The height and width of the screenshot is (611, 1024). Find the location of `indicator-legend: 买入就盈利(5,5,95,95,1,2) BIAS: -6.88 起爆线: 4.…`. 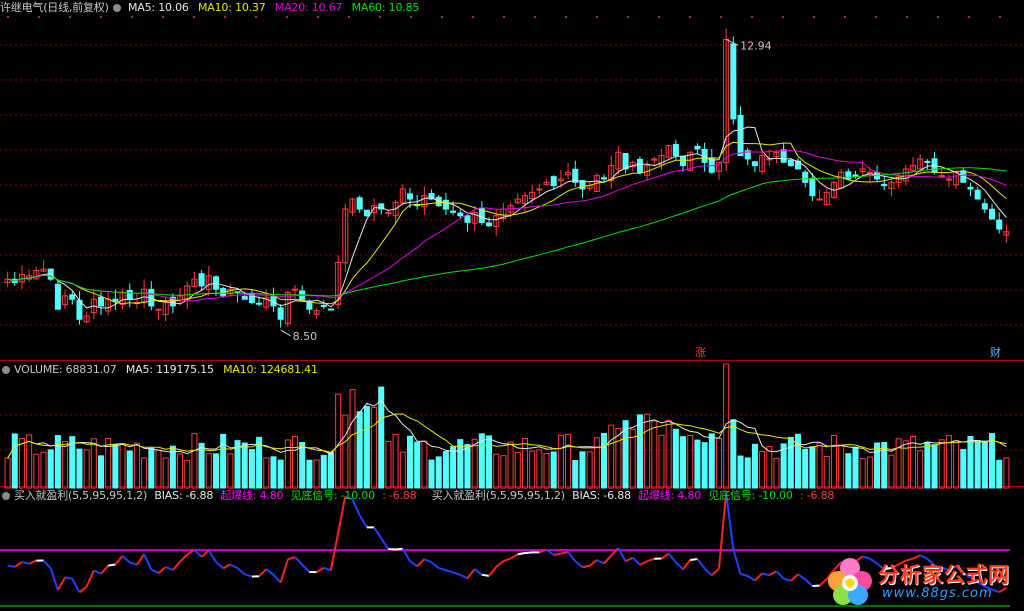

indicator-legend: 买入就盈利(5,5,95,95,1,2) BIAS: -6.88 起爆线: 4.… is located at coordinates (420, 496).